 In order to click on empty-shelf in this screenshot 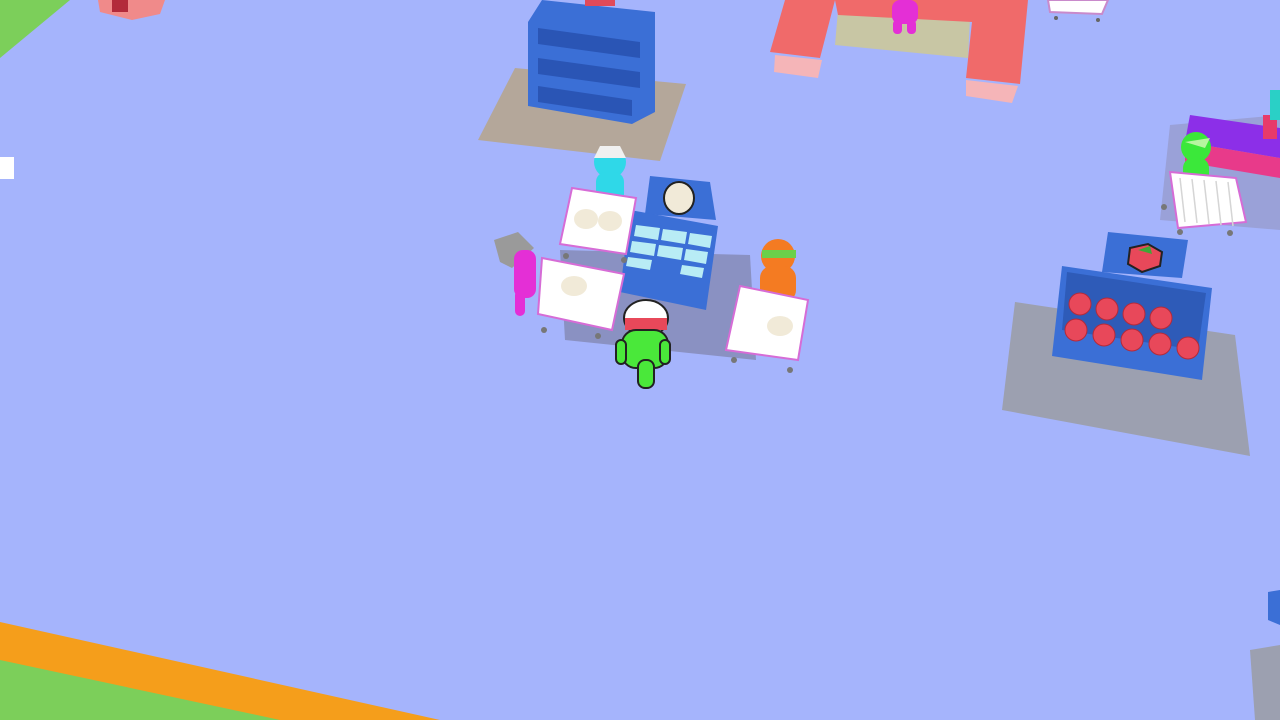, I will do `click(591, 62)`.